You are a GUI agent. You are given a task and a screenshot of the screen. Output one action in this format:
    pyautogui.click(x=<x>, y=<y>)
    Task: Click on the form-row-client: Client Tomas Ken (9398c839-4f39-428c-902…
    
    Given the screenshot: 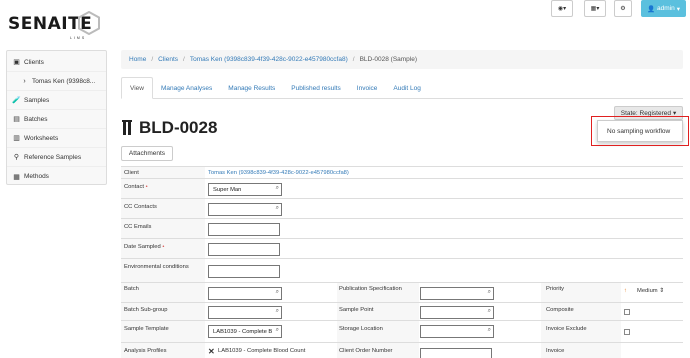 What is the action you would take?
    pyautogui.click(x=402, y=172)
    